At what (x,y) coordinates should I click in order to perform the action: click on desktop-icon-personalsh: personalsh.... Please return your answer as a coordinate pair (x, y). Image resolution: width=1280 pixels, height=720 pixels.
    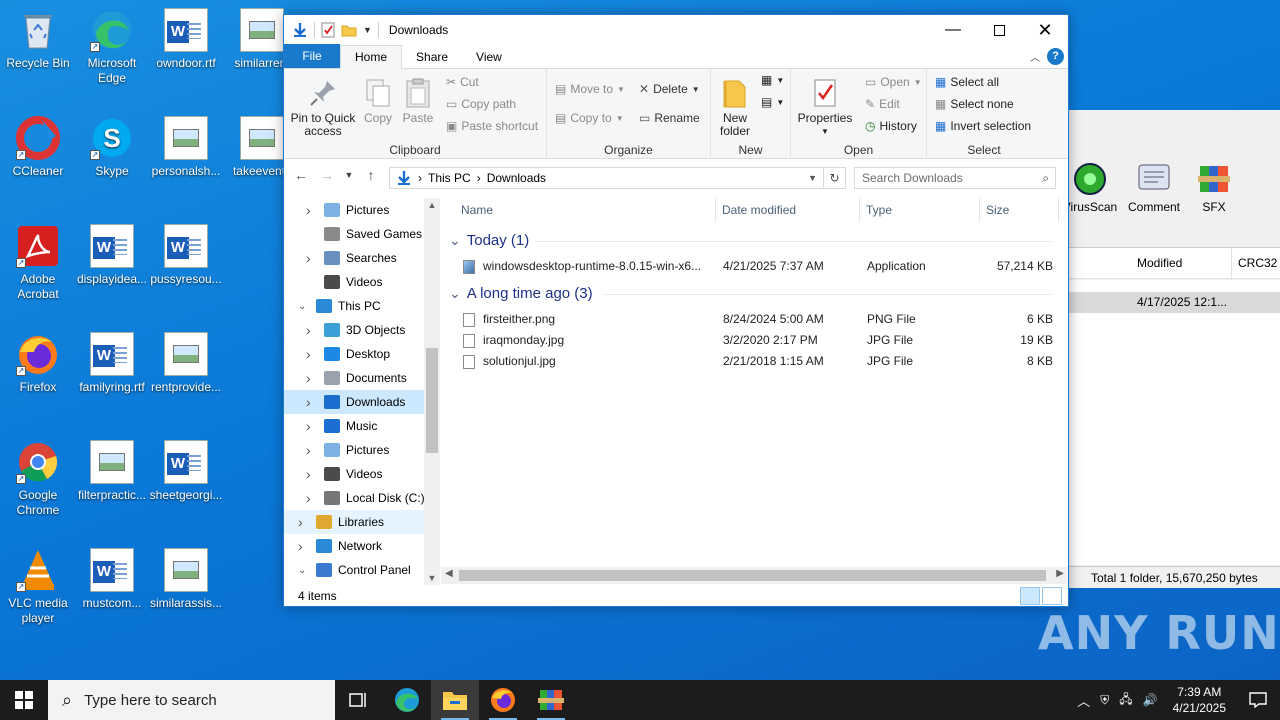
    Looking at the image, I should click on (186, 147).